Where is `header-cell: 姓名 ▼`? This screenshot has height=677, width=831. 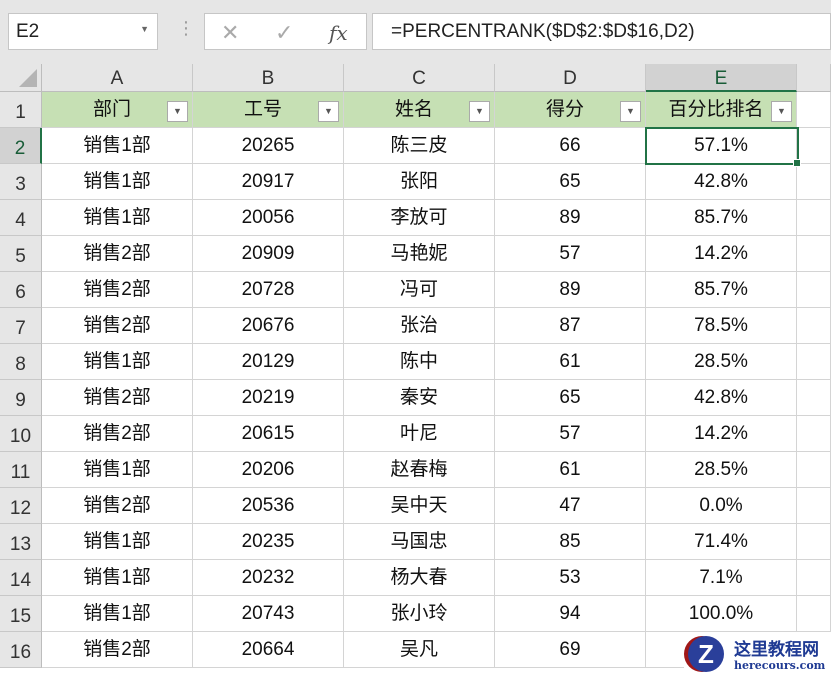
header-cell: 姓名 ▼ is located at coordinates (419, 110).